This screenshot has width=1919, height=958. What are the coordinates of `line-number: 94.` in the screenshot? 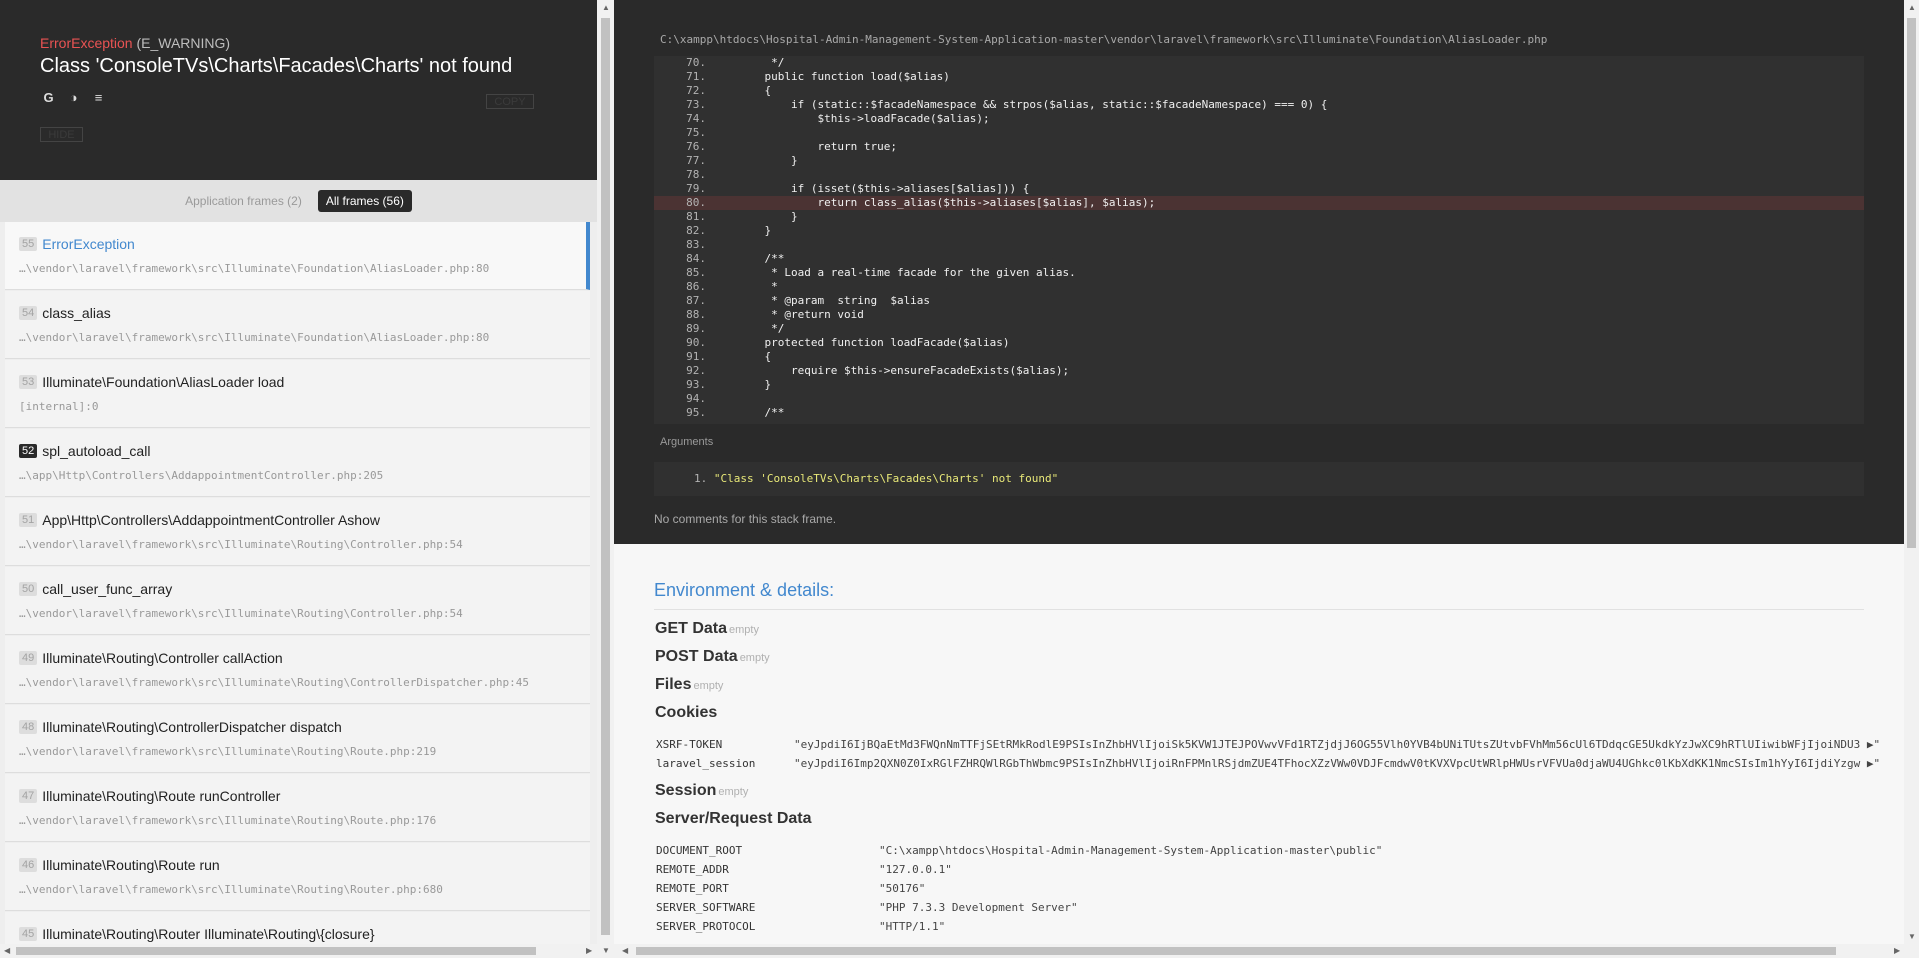 It's located at (696, 398).